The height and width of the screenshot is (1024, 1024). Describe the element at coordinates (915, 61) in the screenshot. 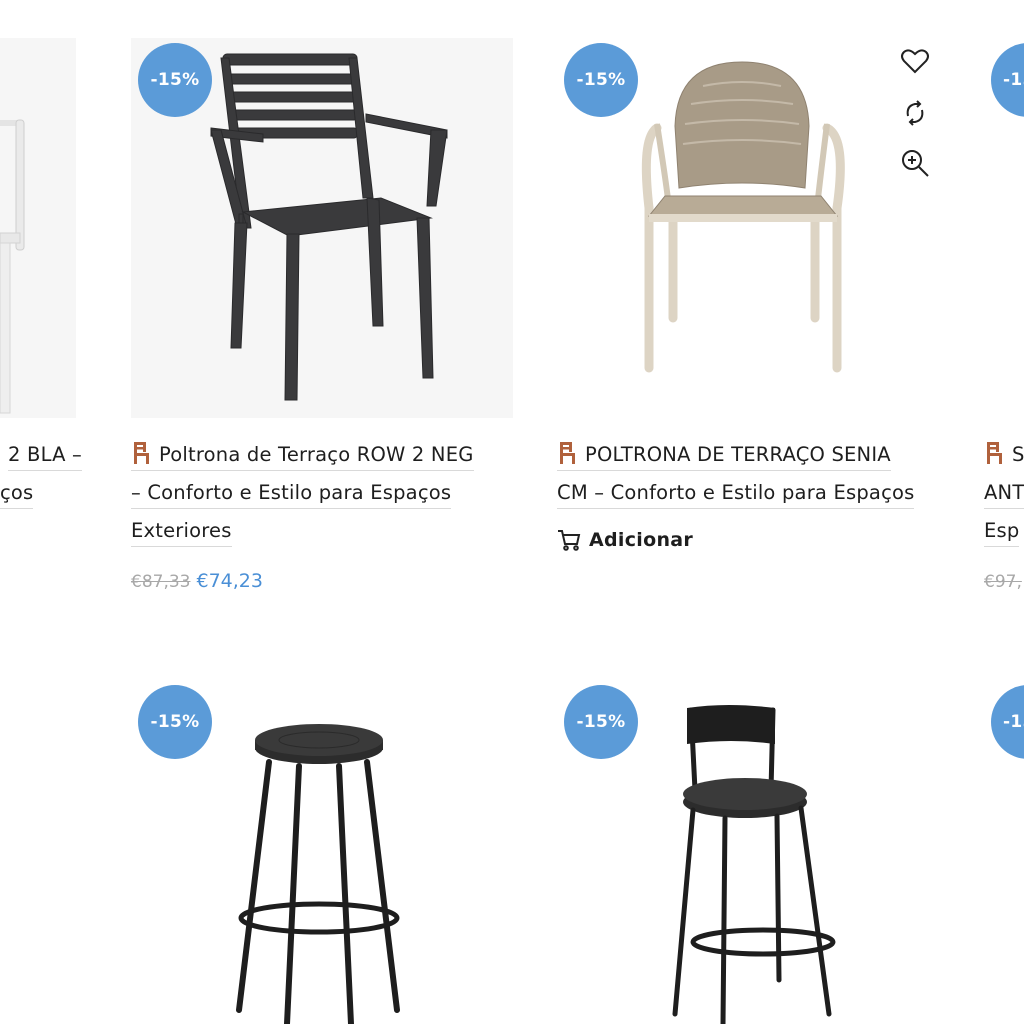

I see `wishlist-heart-icon` at that location.